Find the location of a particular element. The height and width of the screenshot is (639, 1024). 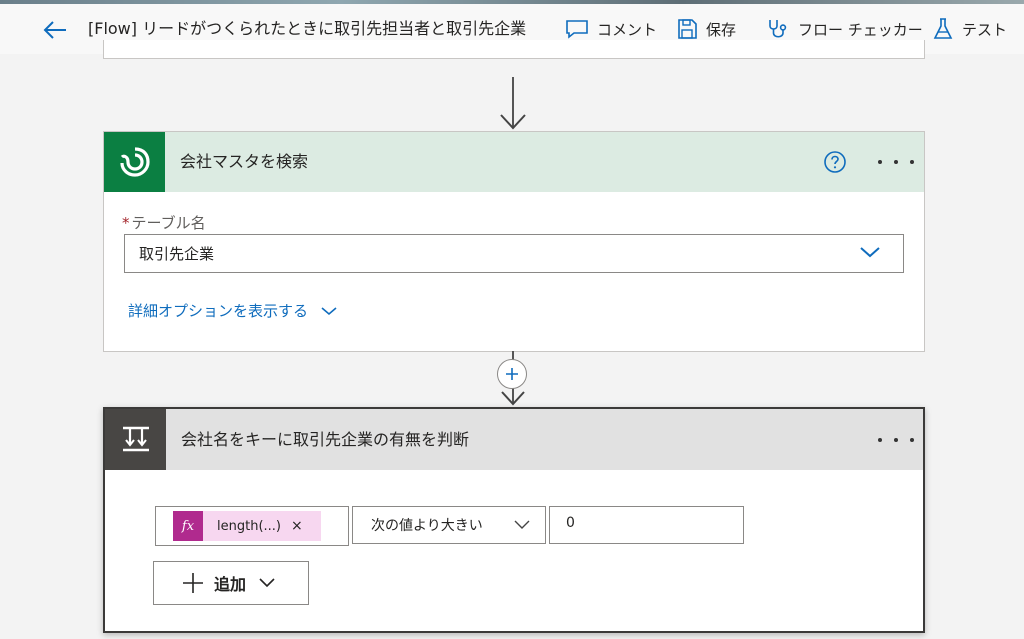

previous-action-card is located at coordinates (514, 49).